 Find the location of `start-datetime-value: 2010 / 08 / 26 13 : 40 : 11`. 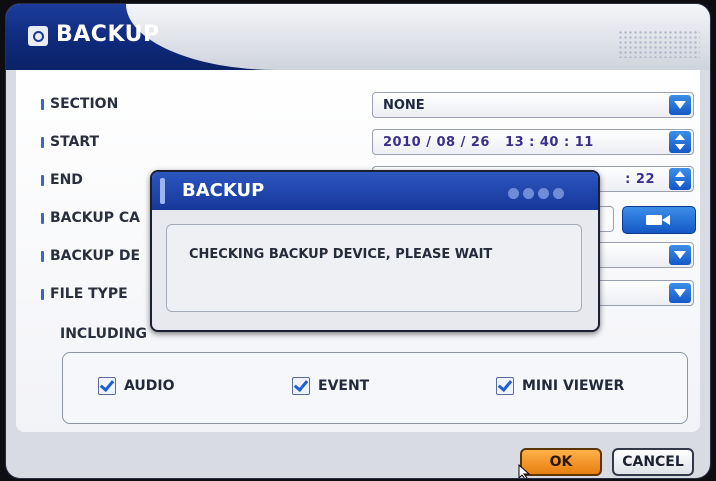

start-datetime-value: 2010 / 08 / 26 13 : 40 : 11 is located at coordinates (488, 142).